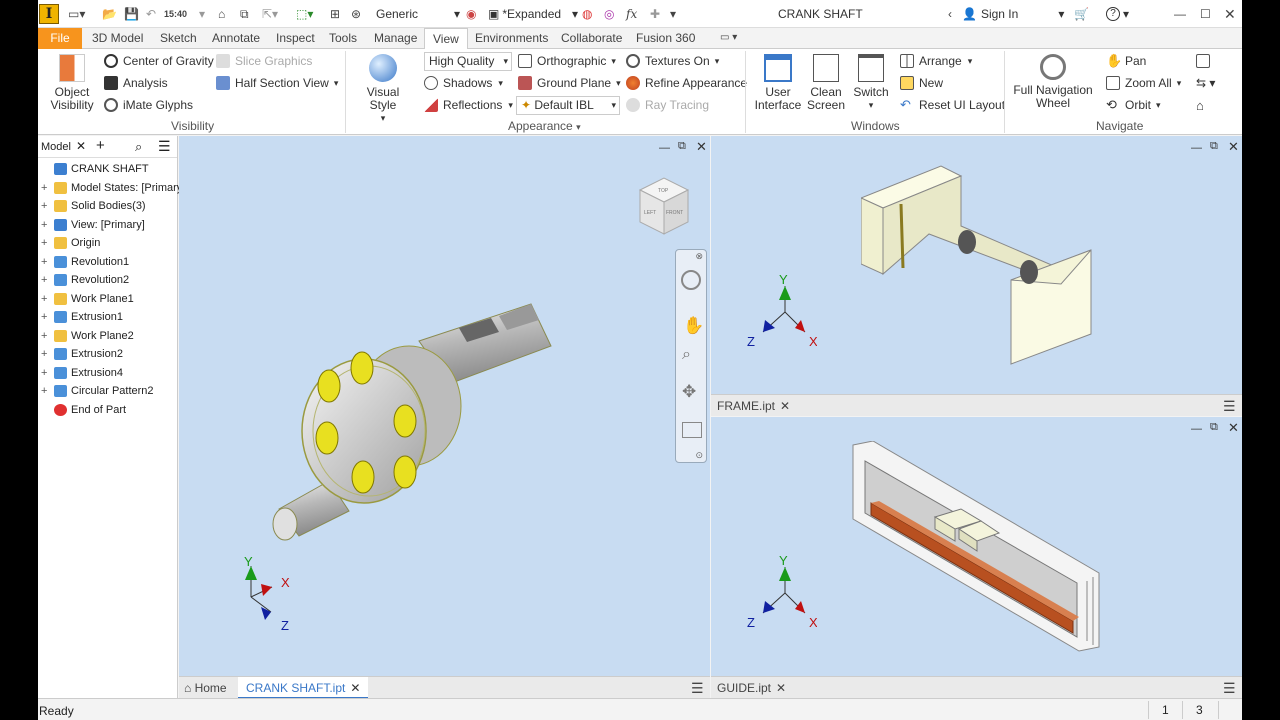 The image size is (1280, 720). Describe the element at coordinates (665, 38) in the screenshot. I see `tab-fusion-360: Fusion 360` at that location.